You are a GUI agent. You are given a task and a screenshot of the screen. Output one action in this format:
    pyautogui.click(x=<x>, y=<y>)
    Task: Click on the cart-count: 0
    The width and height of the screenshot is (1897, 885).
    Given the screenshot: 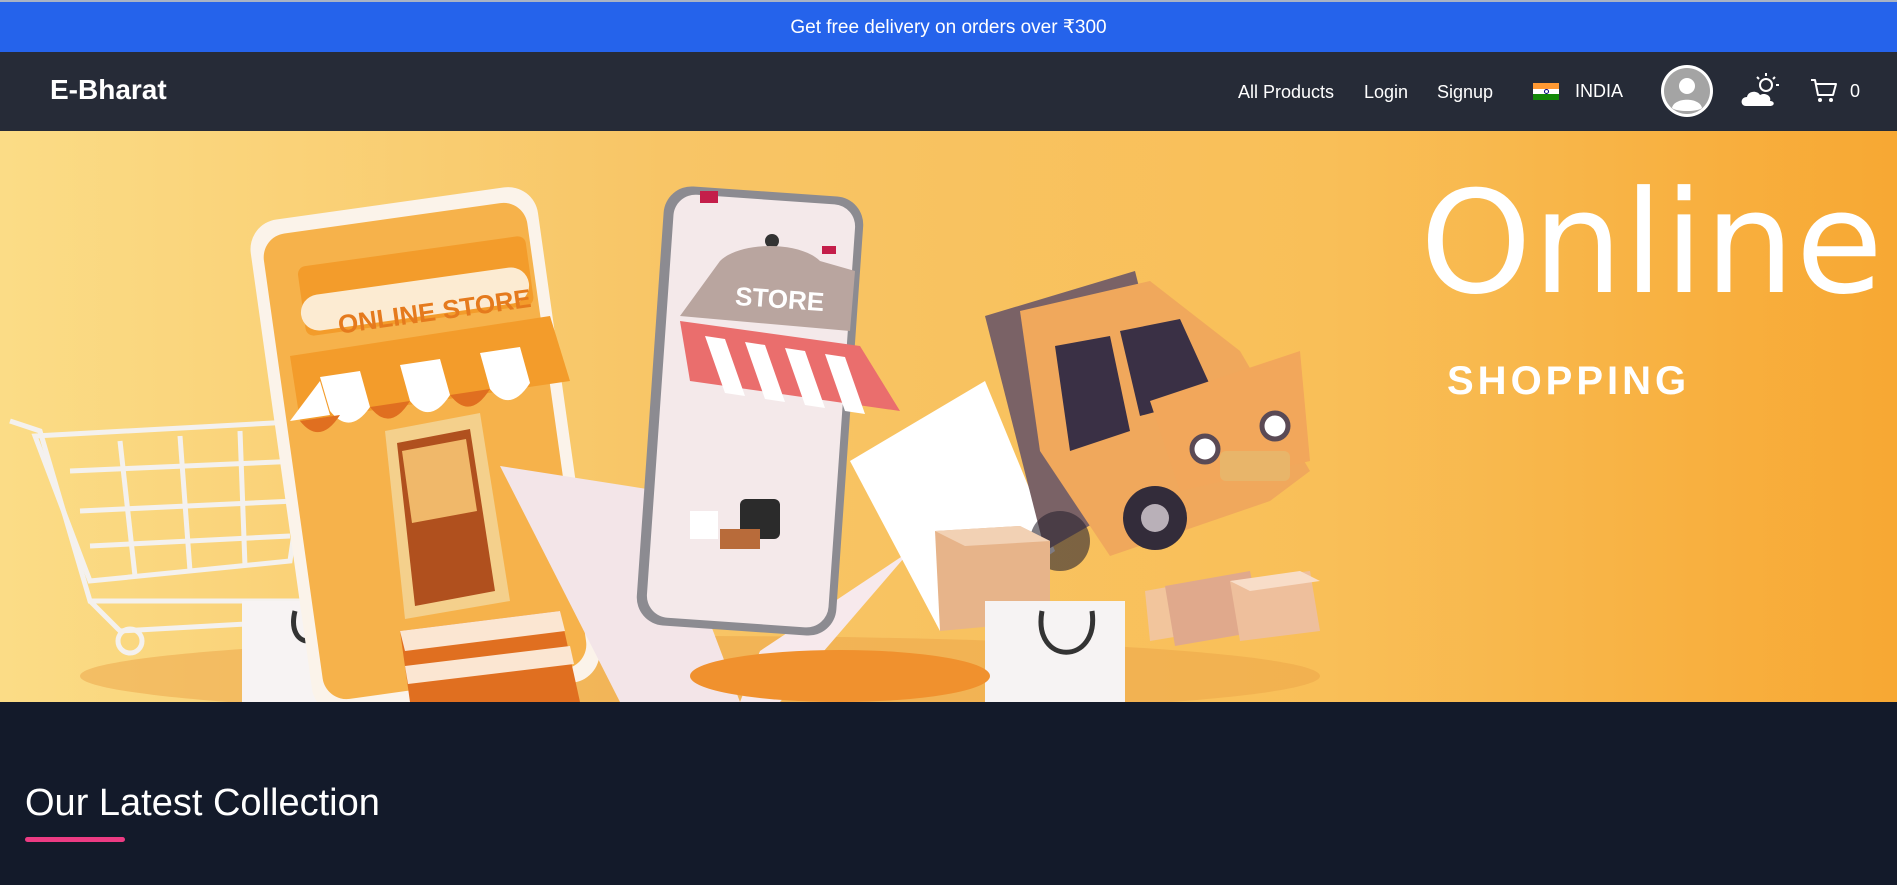 What is the action you would take?
    pyautogui.click(x=1855, y=90)
    